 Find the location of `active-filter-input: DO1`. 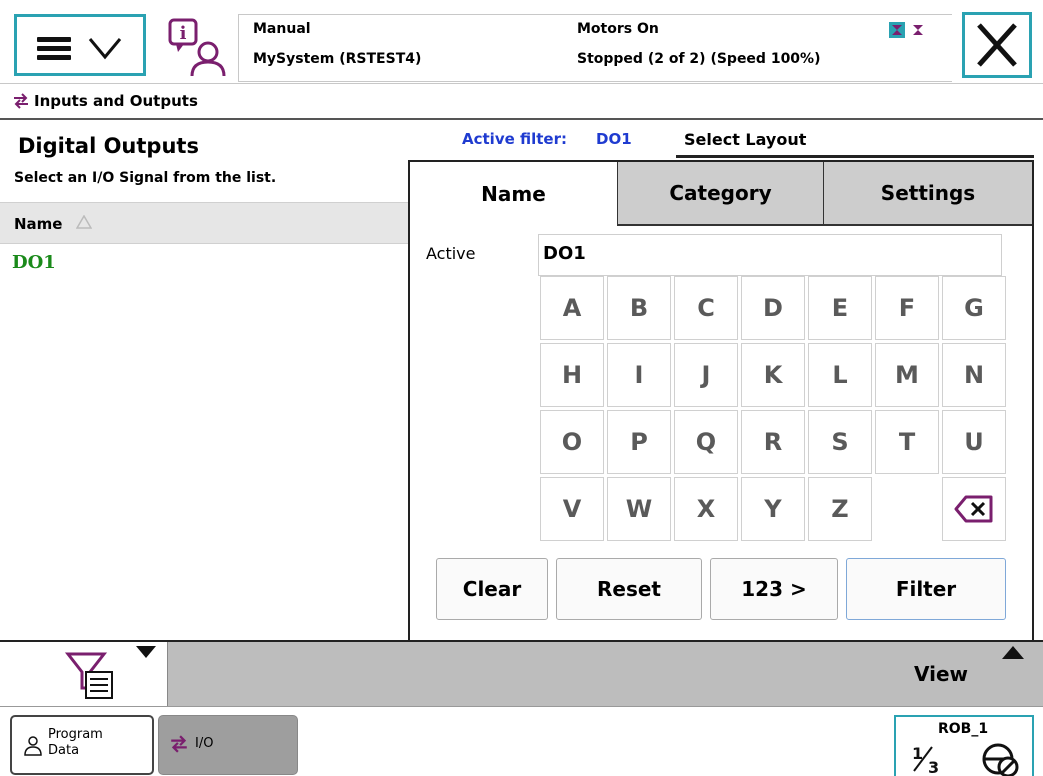

active-filter-input: DO1 is located at coordinates (770, 255).